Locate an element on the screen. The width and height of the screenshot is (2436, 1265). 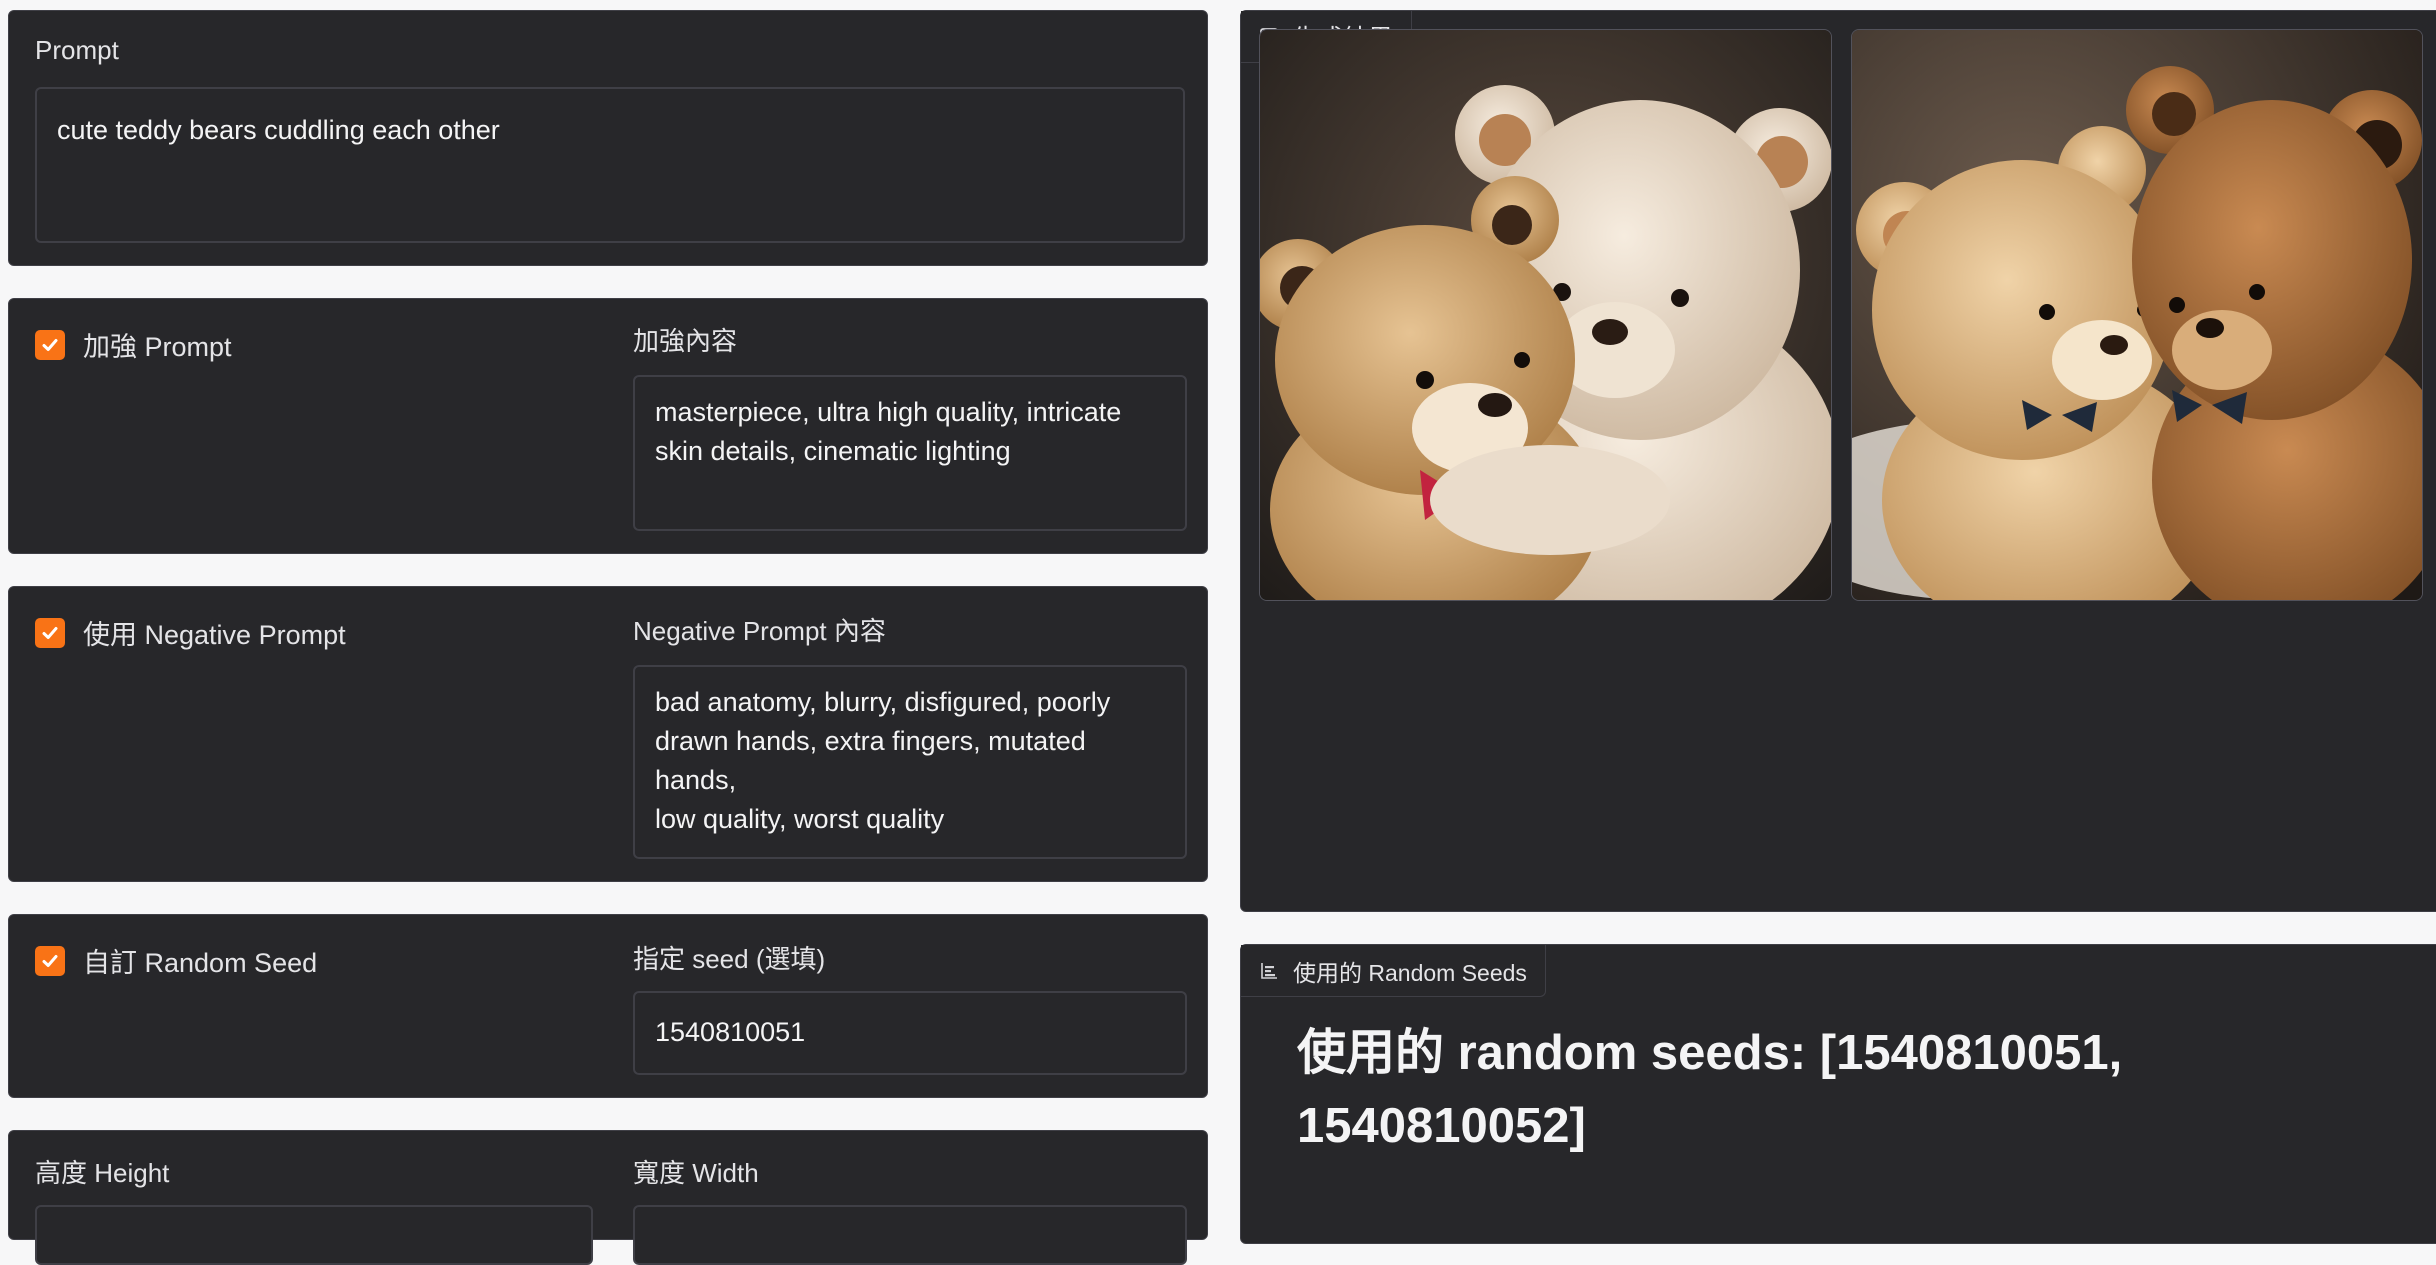
prompt-label: Prompt is located at coordinates (77, 50).